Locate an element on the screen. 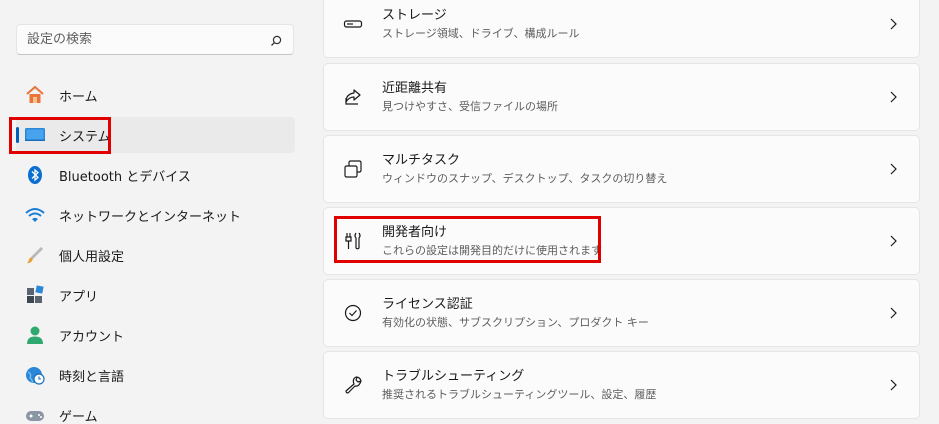  card-nearby-sharing: 近距離共有 見つけやすさ、受信ファイルの場所 is located at coordinates (621, 97).